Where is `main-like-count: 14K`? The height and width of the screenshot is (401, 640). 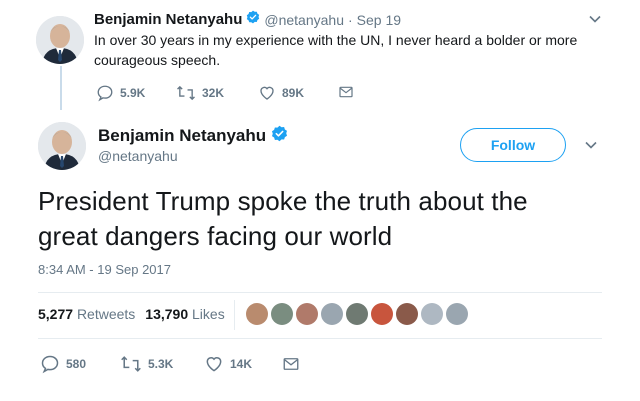 main-like-count: 14K is located at coordinates (241, 364).